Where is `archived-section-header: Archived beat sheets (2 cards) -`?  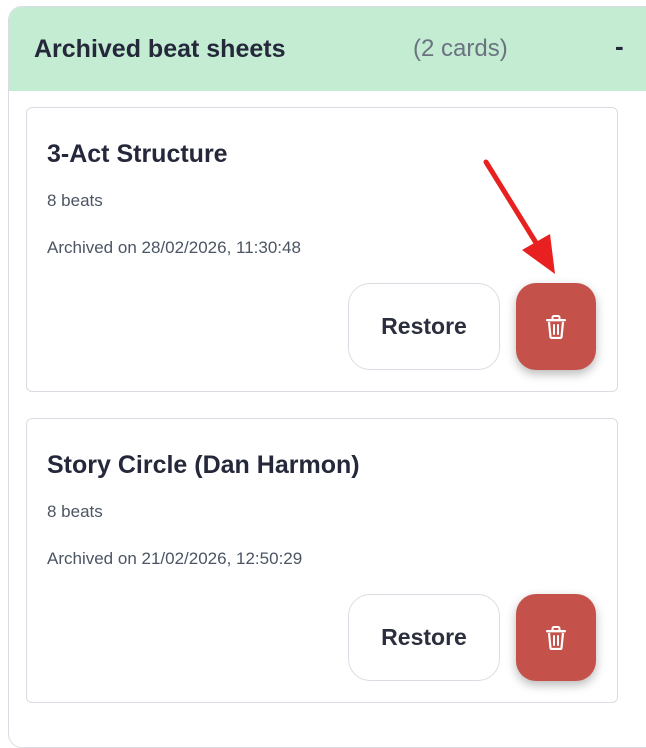
archived-section-header: Archived beat sheets (2 cards) - is located at coordinates (327, 49).